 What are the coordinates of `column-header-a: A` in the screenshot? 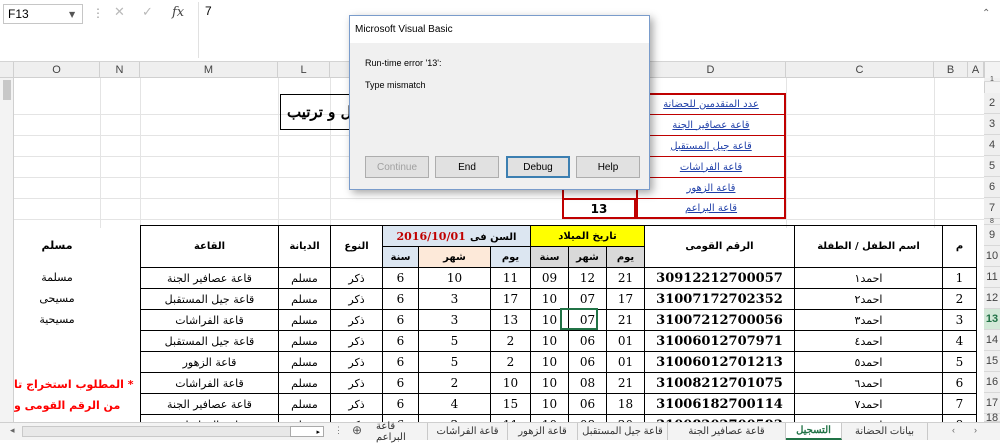 It's located at (976, 70).